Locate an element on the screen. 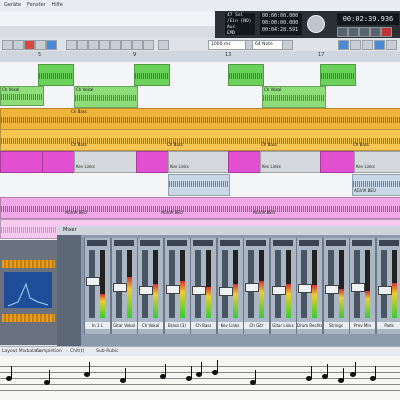  audio-clip: Ch Bass is located at coordinates (200, 119).